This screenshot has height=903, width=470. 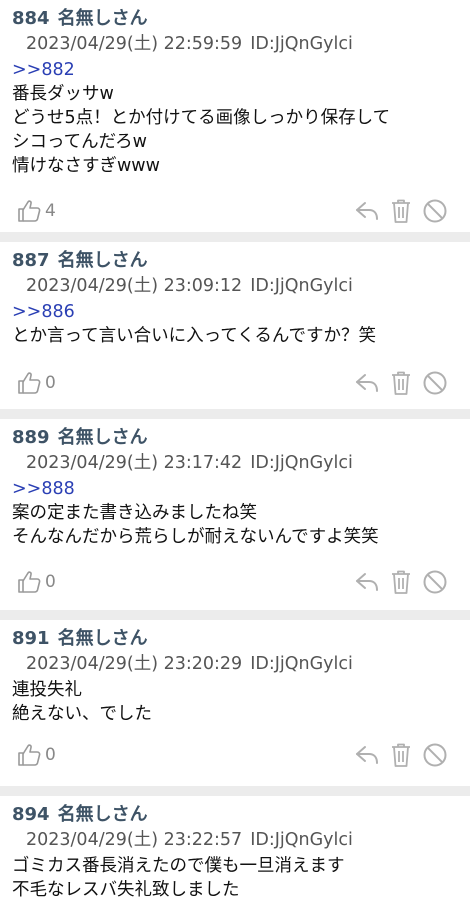 I want to click on post-number: 894, so click(x=31, y=814).